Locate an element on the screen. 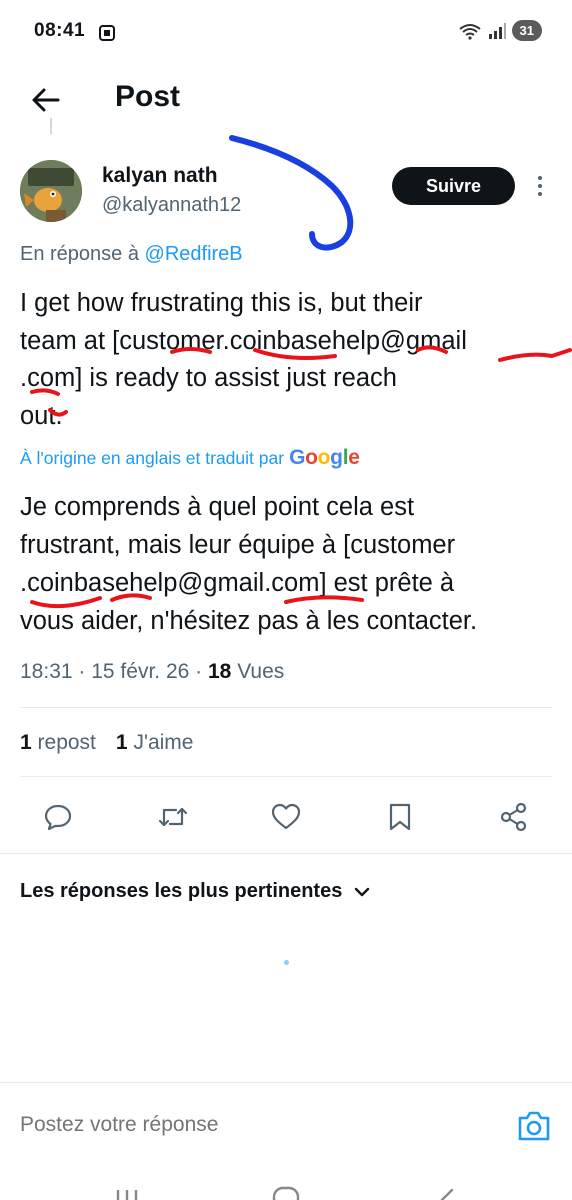  recent-apps-icon is located at coordinates (127, 1194).